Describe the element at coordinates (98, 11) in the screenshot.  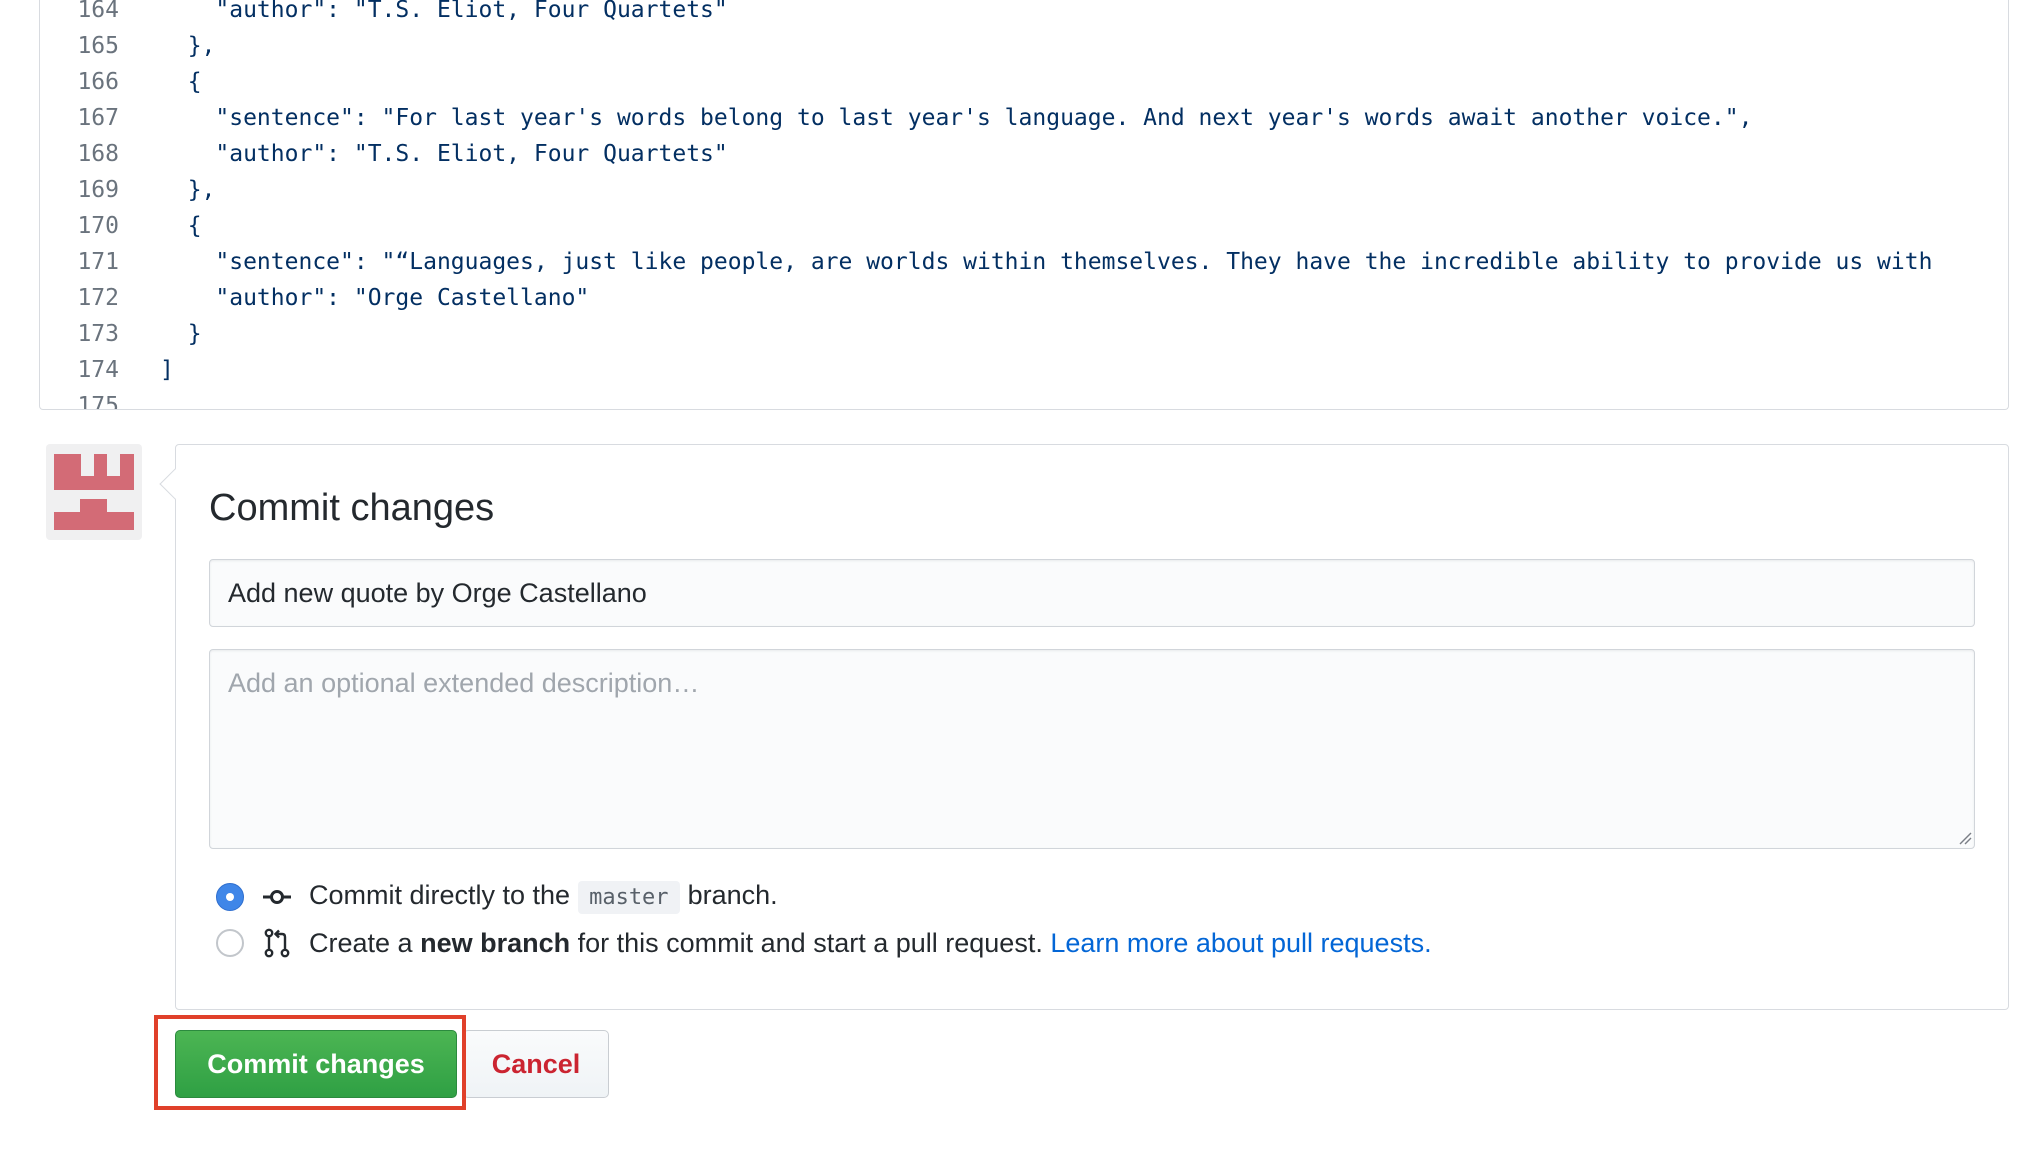
I see `line-number: 164` at that location.